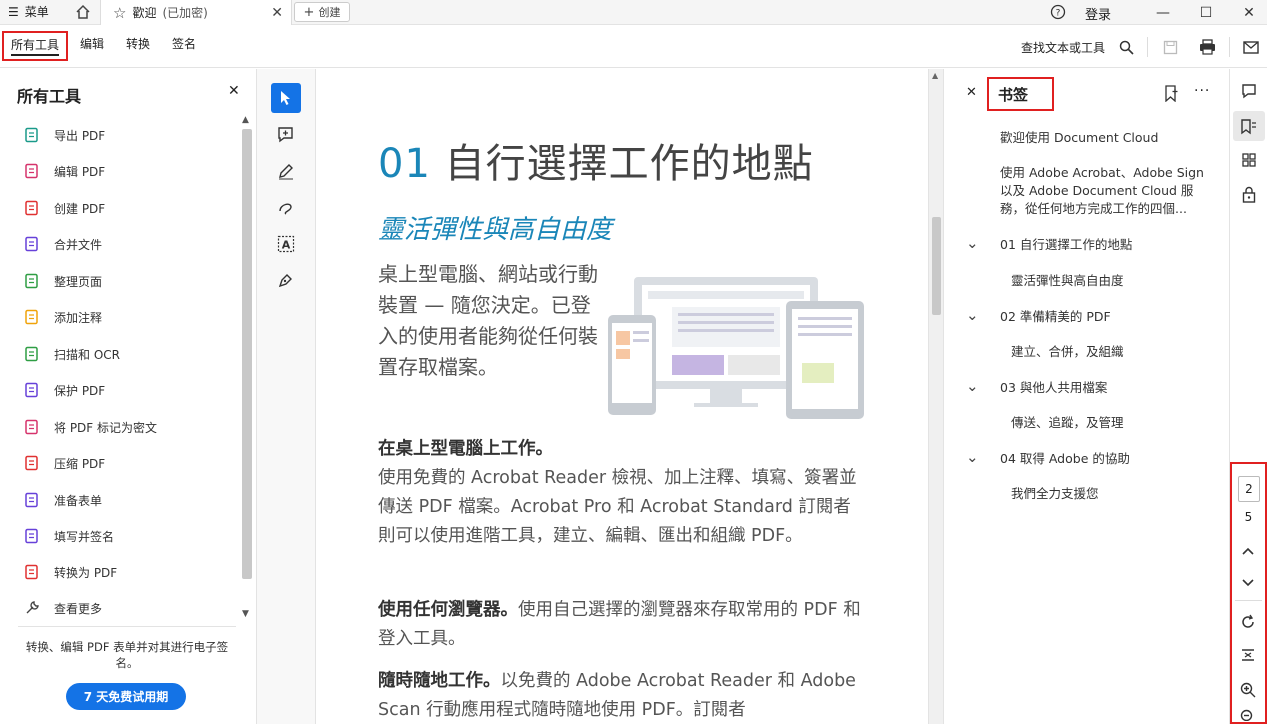 The width and height of the screenshot is (1267, 725). Describe the element at coordinates (277, 13) in the screenshot. I see `tab-close-icon: ✕` at that location.